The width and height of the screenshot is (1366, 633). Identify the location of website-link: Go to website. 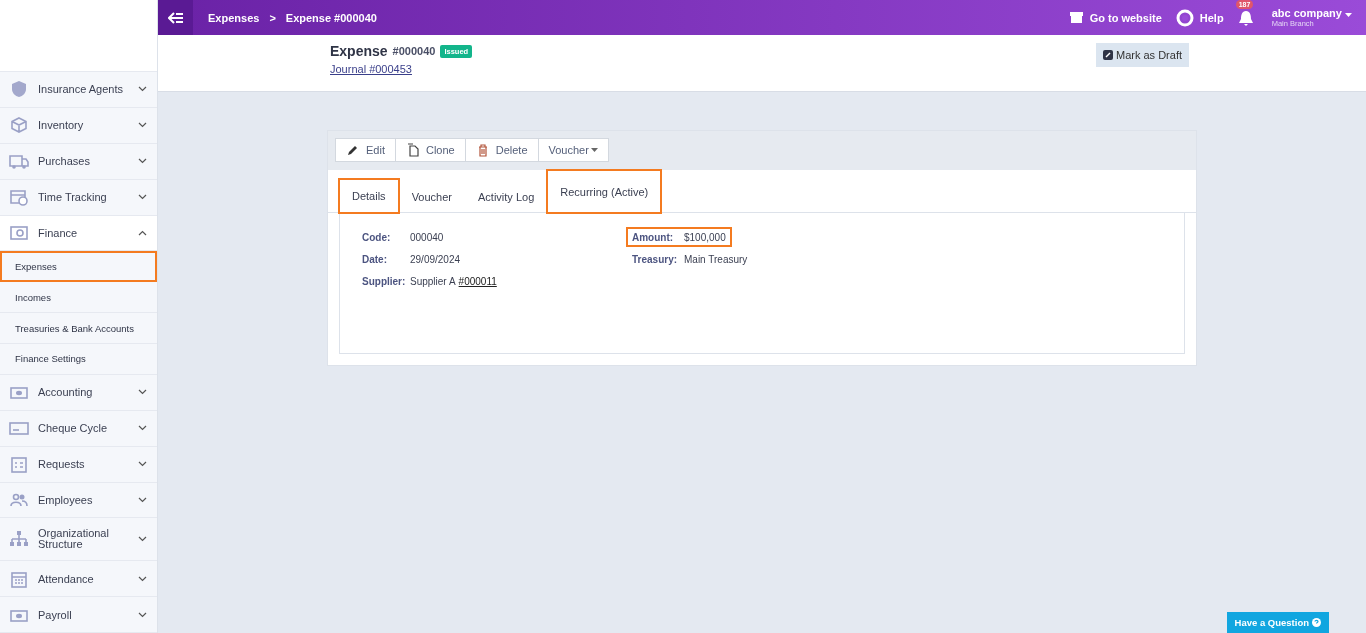
(1125, 17).